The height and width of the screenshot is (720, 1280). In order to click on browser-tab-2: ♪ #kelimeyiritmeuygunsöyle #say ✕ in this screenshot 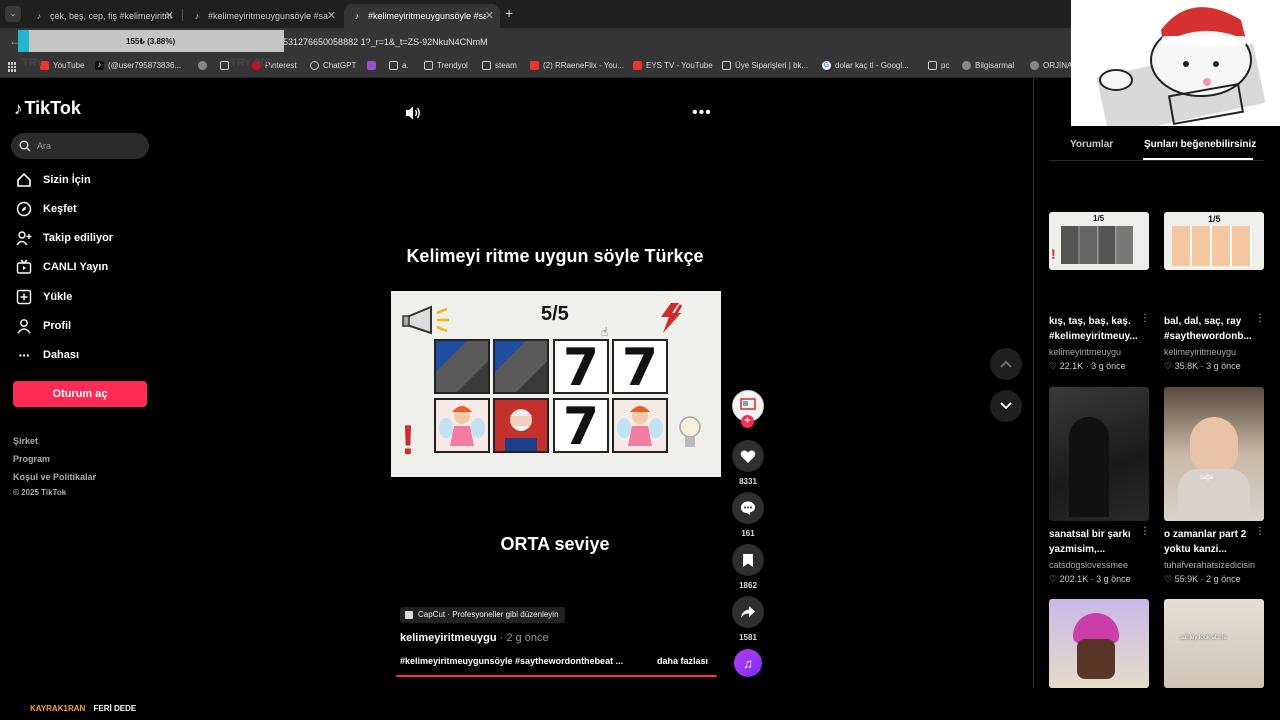, I will do `click(263, 16)`.